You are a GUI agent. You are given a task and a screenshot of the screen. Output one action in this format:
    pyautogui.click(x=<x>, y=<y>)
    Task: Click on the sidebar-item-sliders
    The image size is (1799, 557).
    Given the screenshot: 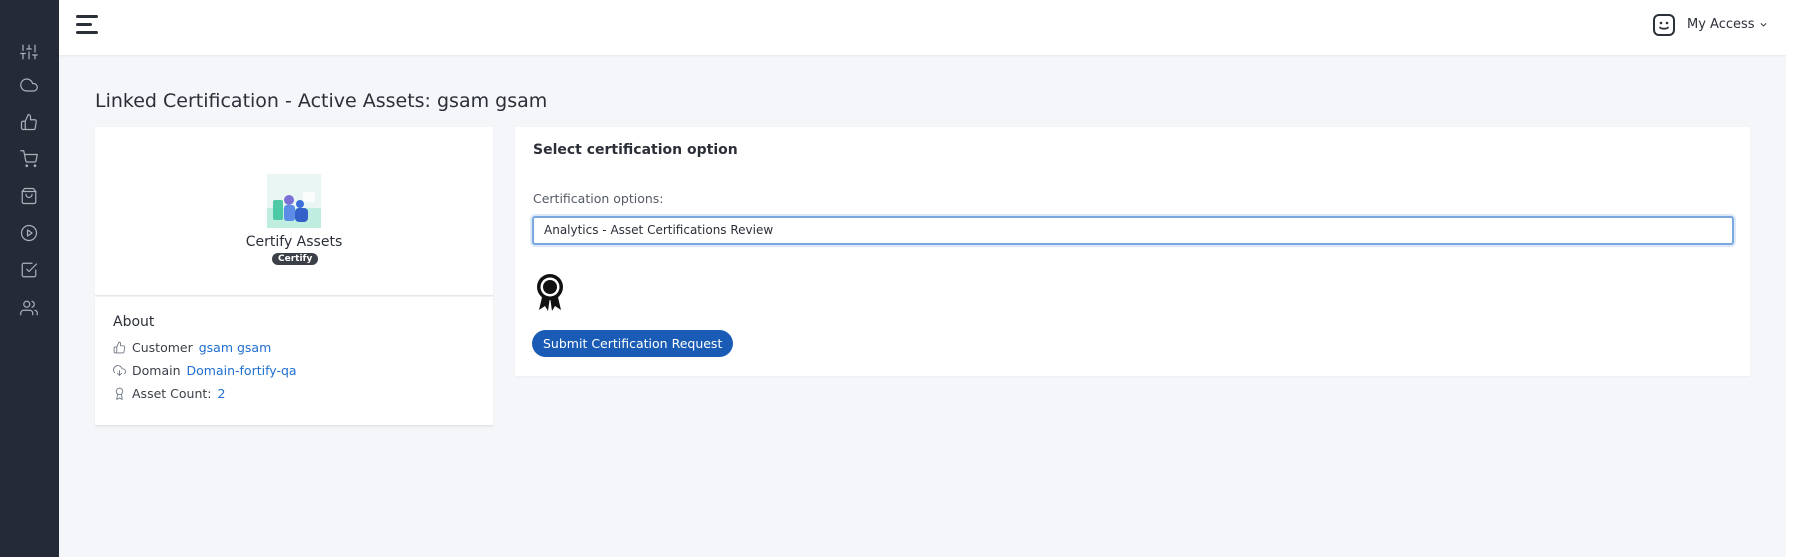 What is the action you would take?
    pyautogui.click(x=29, y=52)
    